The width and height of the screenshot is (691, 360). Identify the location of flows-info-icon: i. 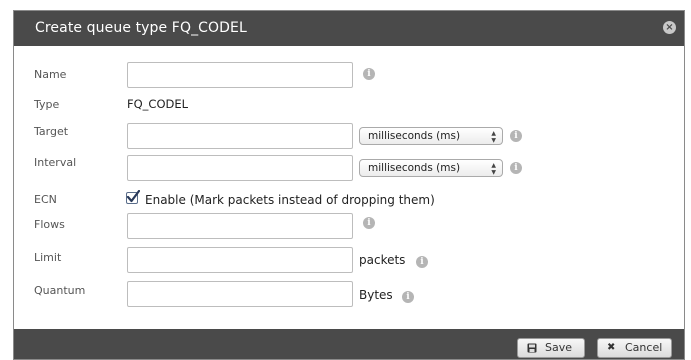
(369, 223).